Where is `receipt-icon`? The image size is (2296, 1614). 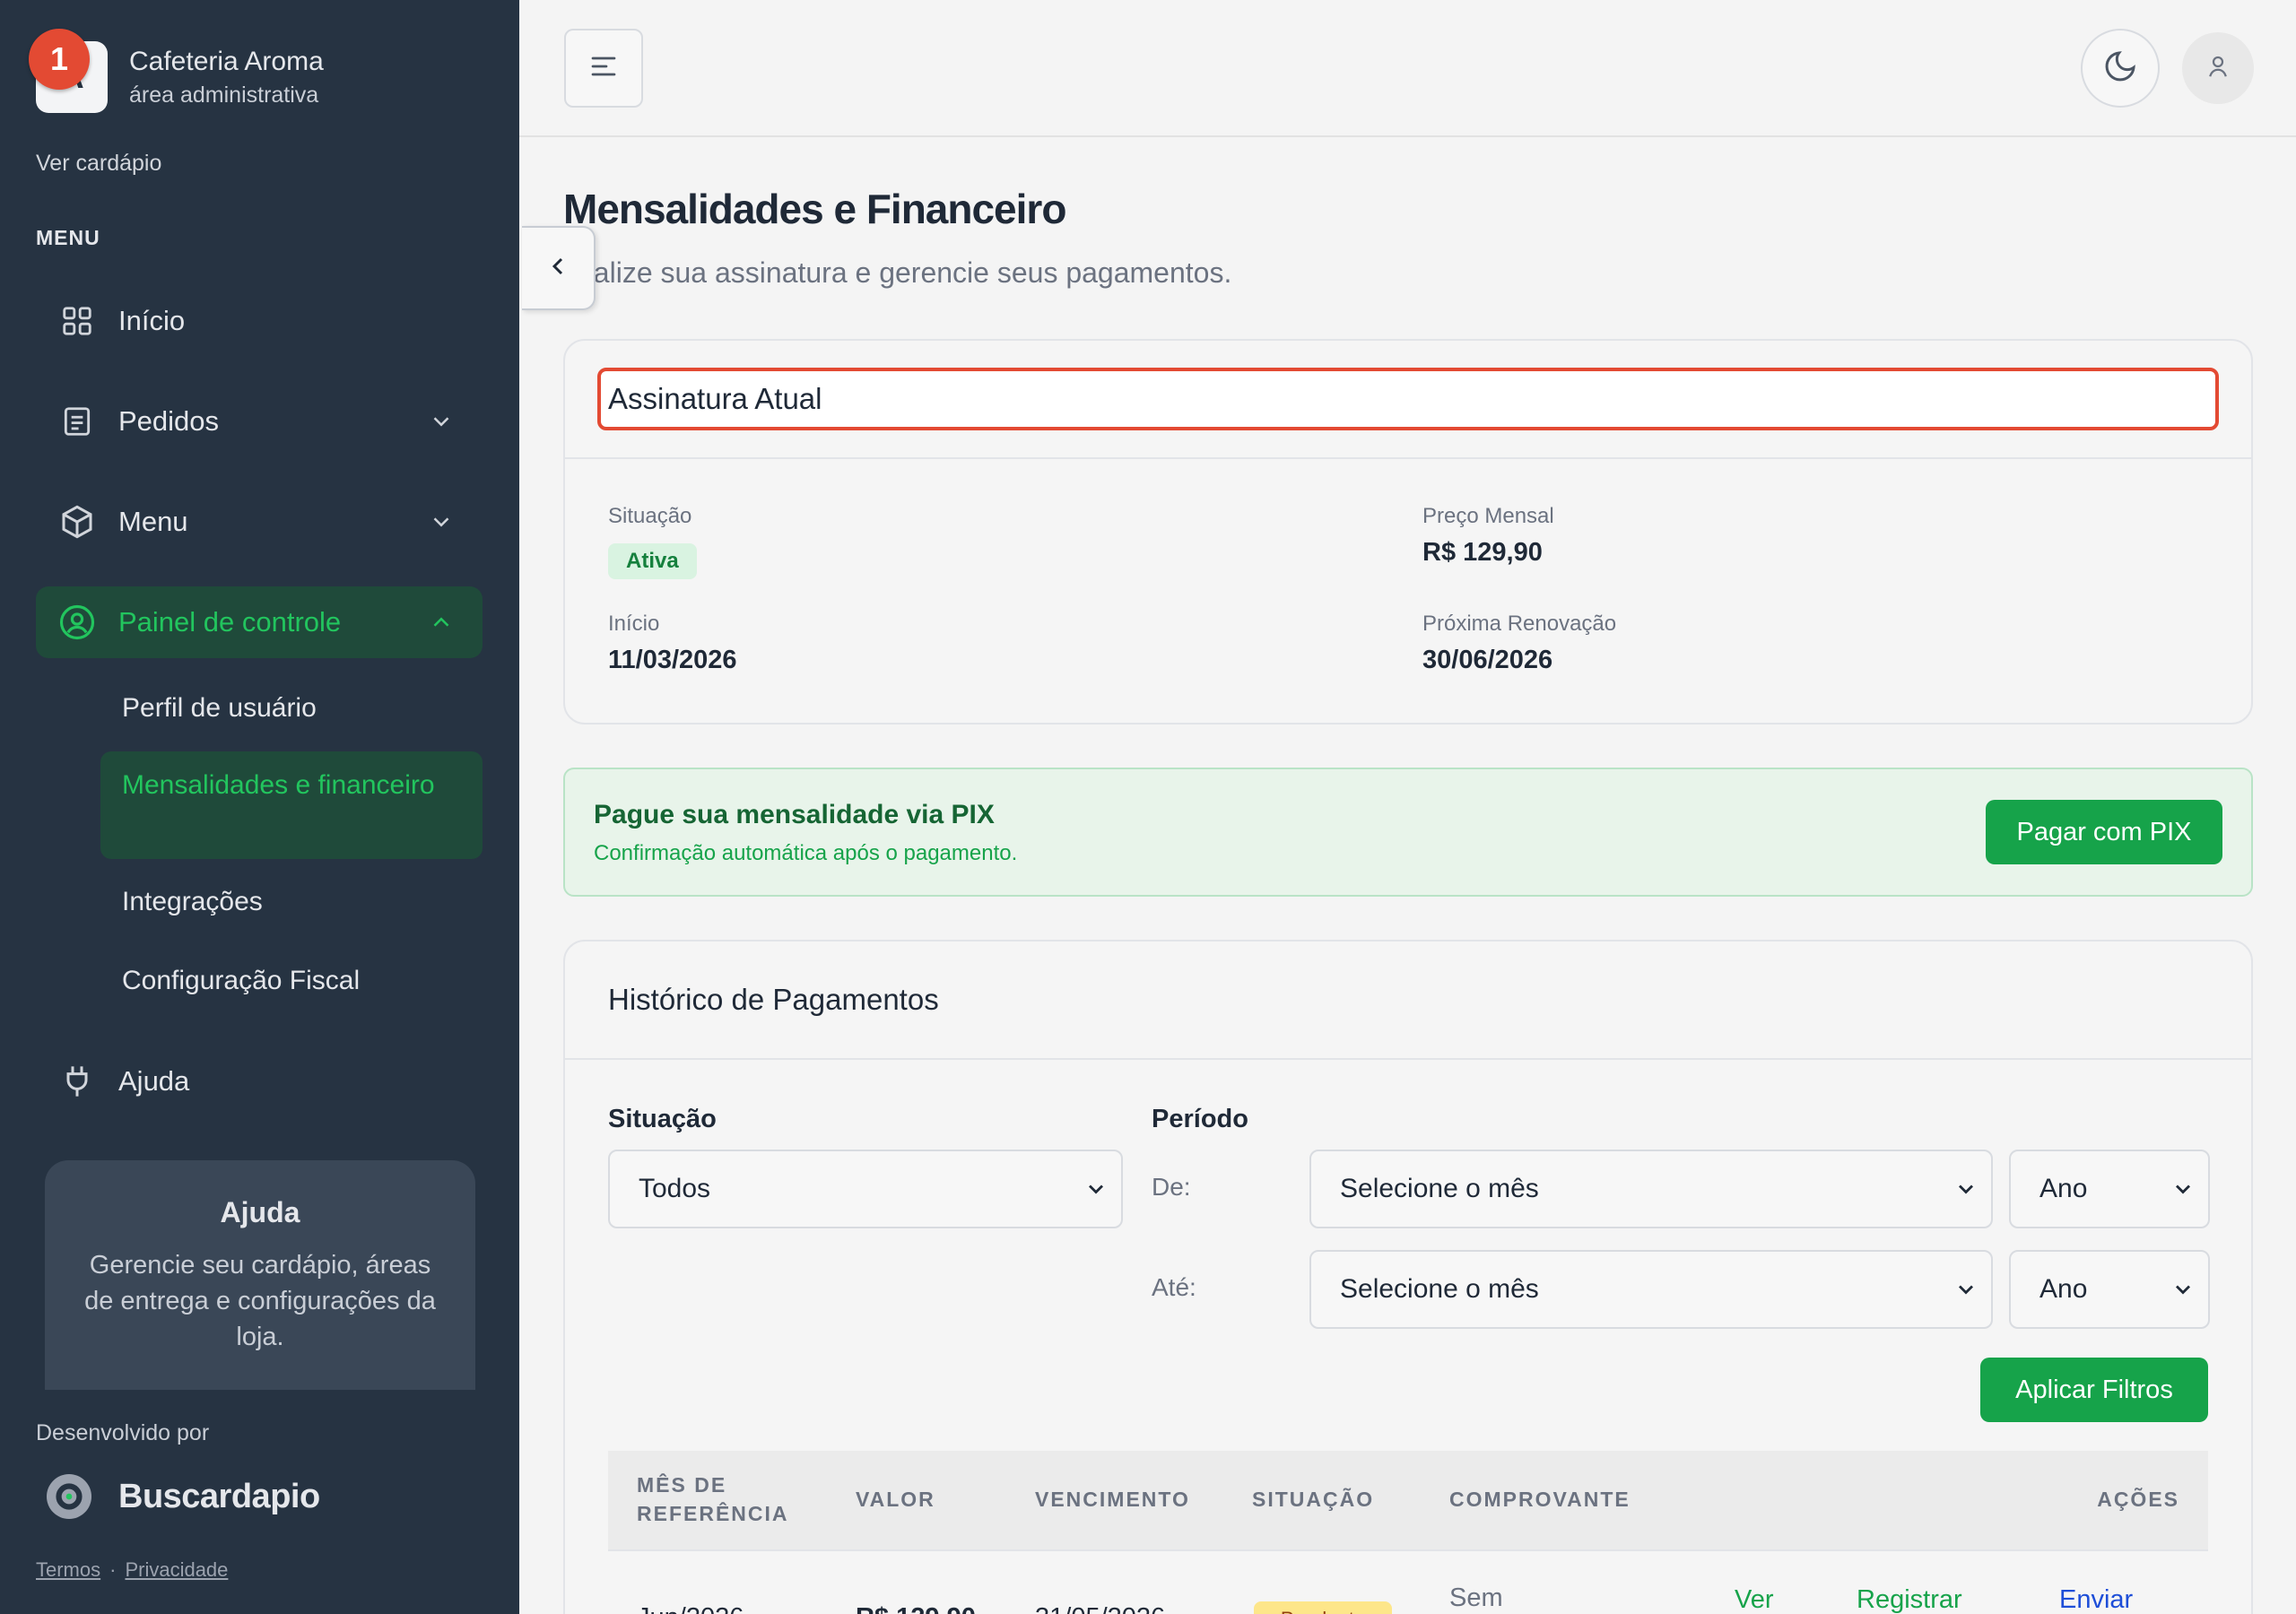 receipt-icon is located at coordinates (77, 421).